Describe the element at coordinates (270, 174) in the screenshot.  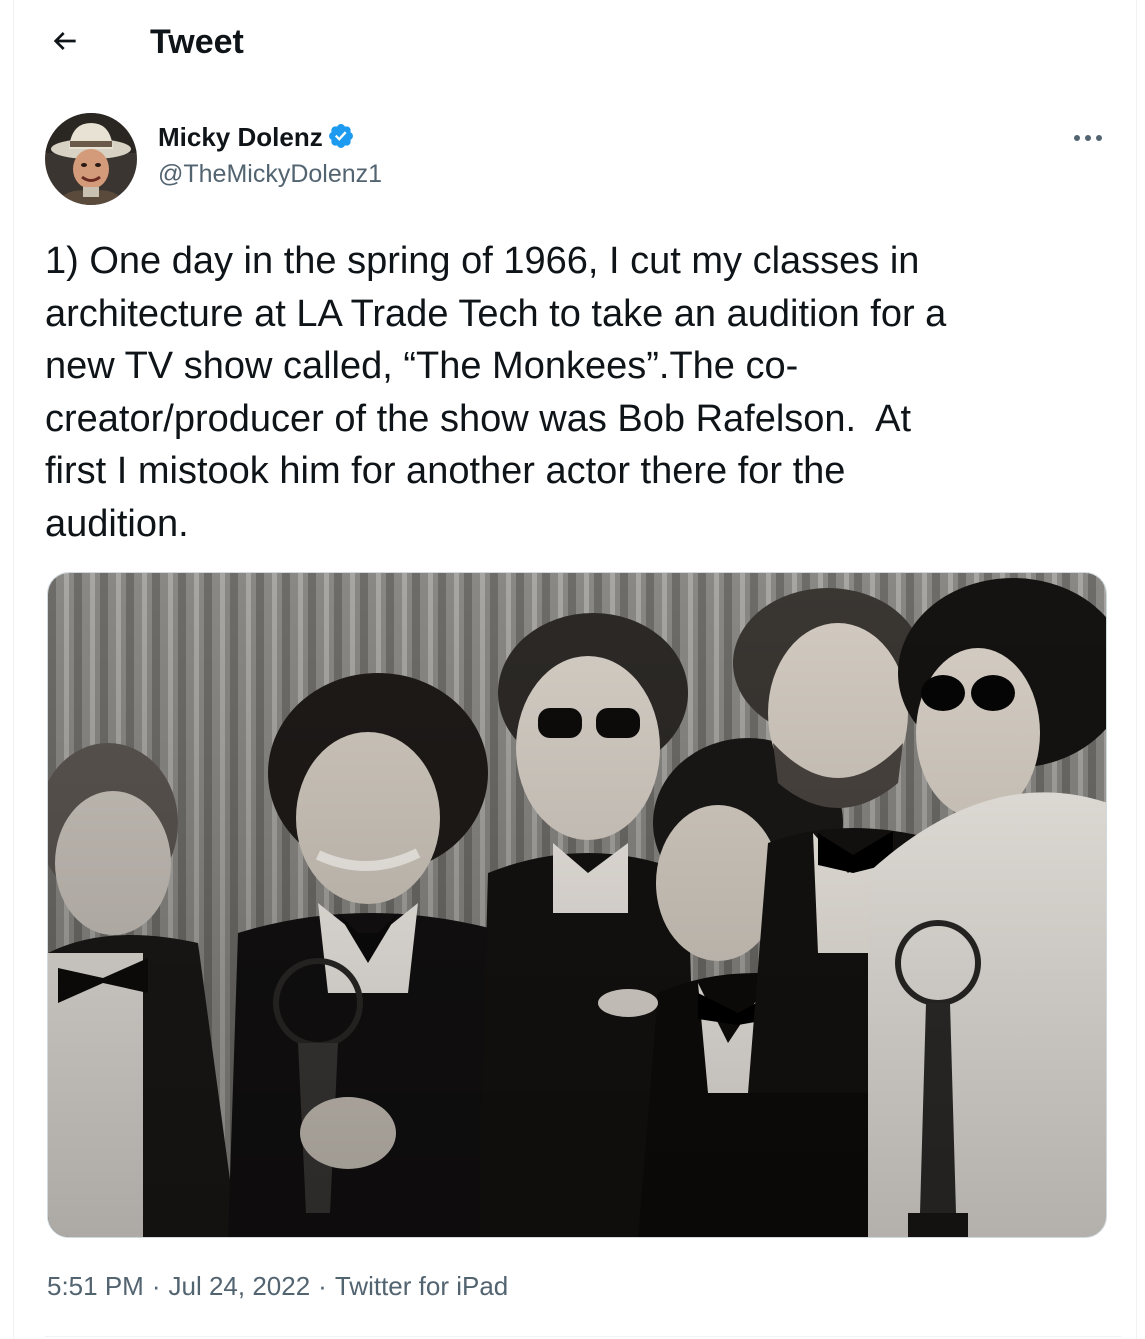
I see `author-handle: @TheMickyDolenz1` at that location.